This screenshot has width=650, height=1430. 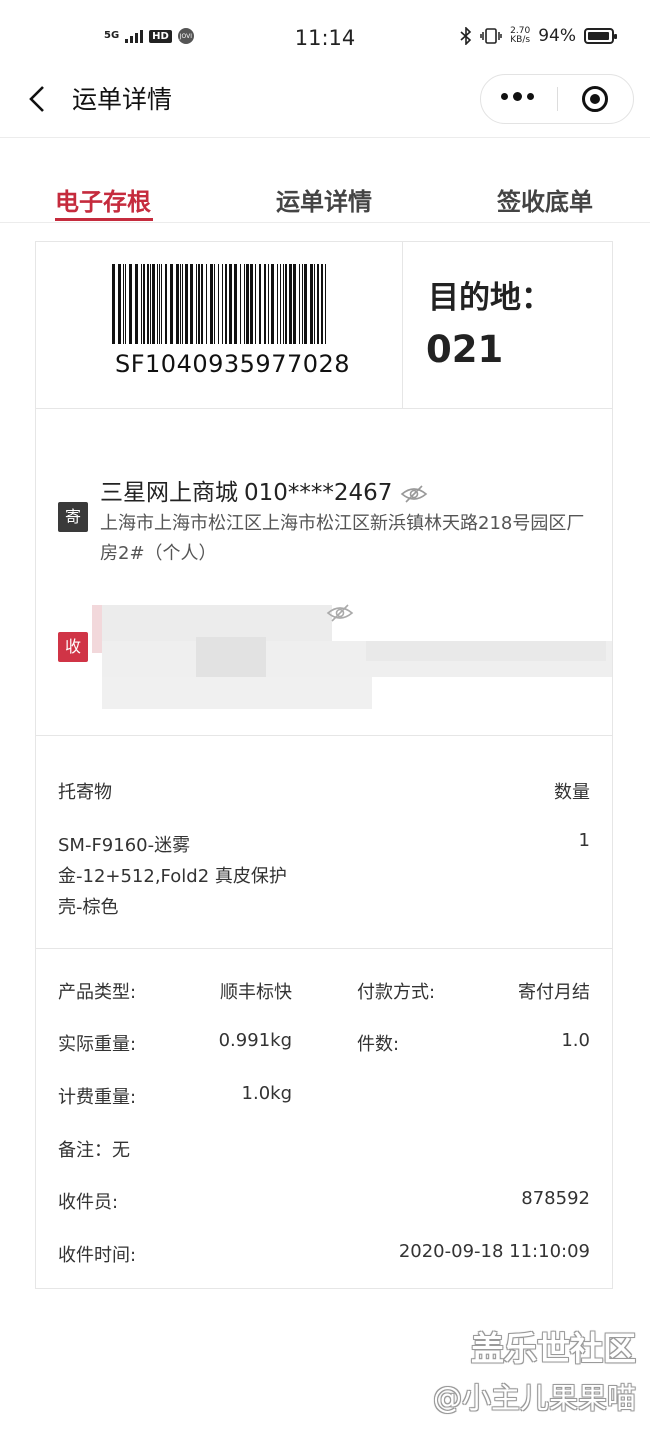 I want to click on tab-receipt: 签收底单, so click(x=545, y=199).